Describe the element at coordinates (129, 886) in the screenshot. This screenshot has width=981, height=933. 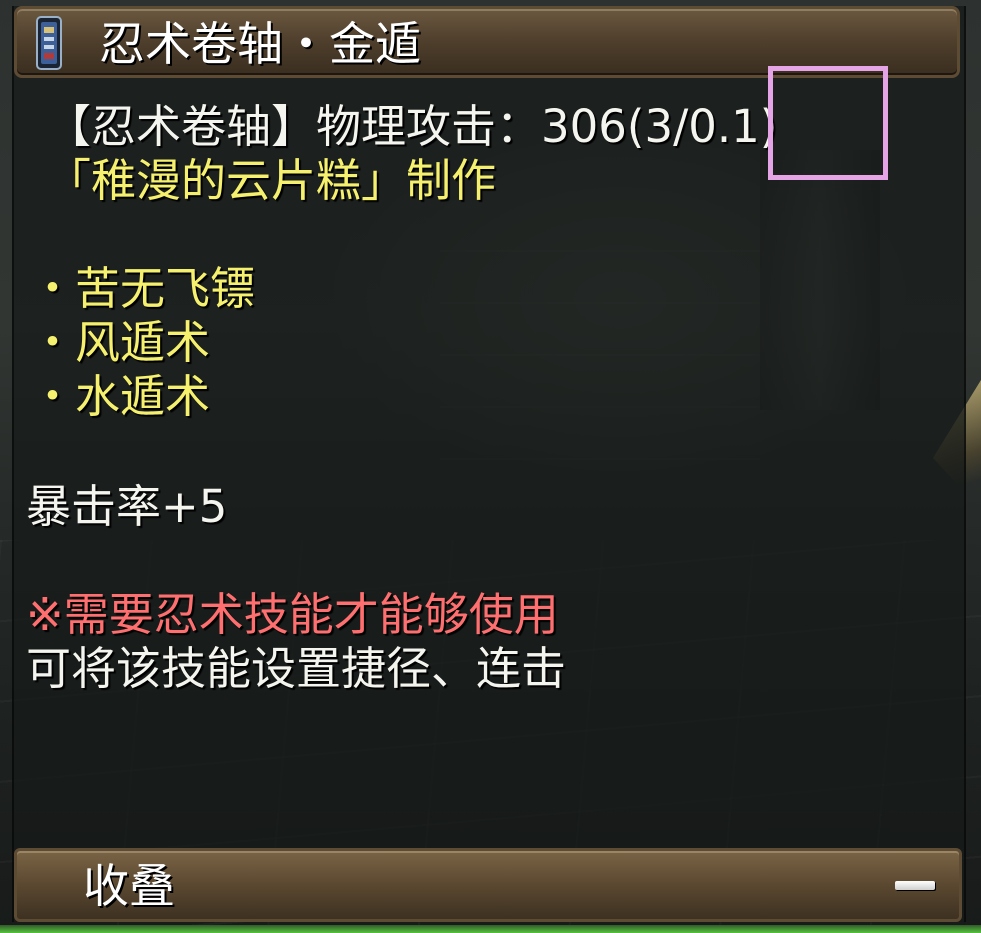
I see `collapse-label: 收叠` at that location.